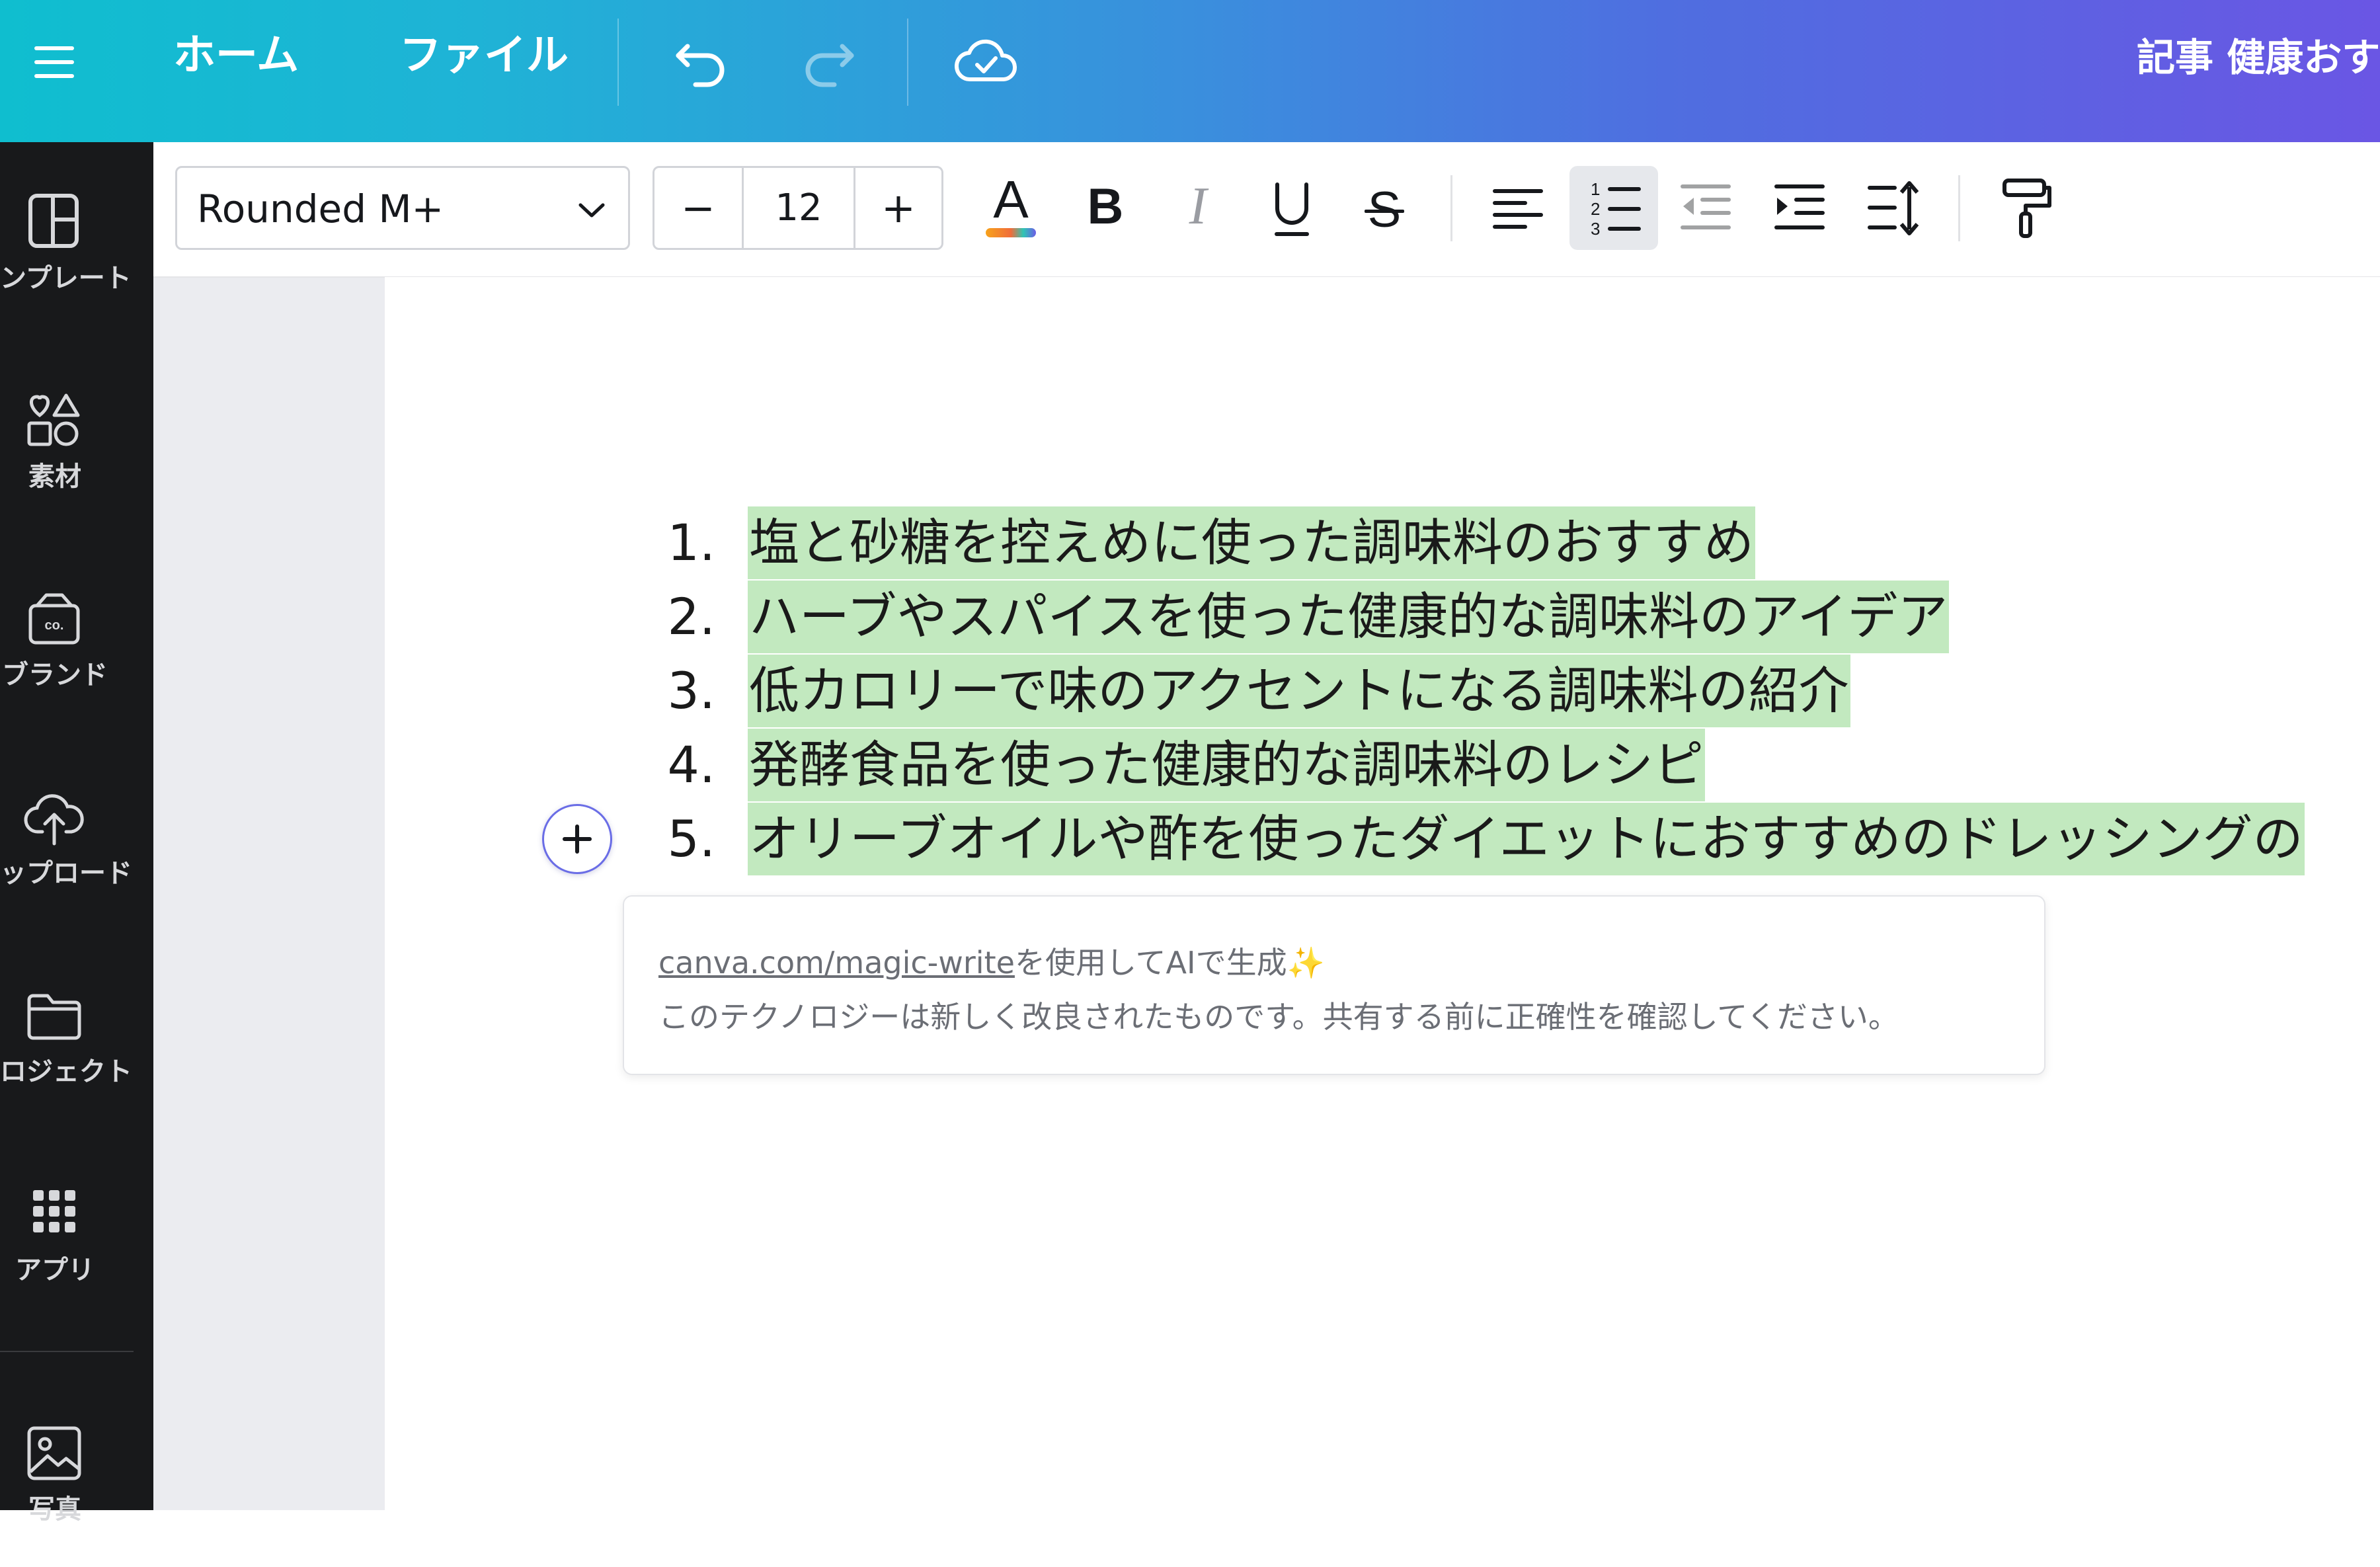 The image size is (2380, 1567). What do you see at coordinates (54, 1453) in the screenshot?
I see `photo-icon` at bounding box center [54, 1453].